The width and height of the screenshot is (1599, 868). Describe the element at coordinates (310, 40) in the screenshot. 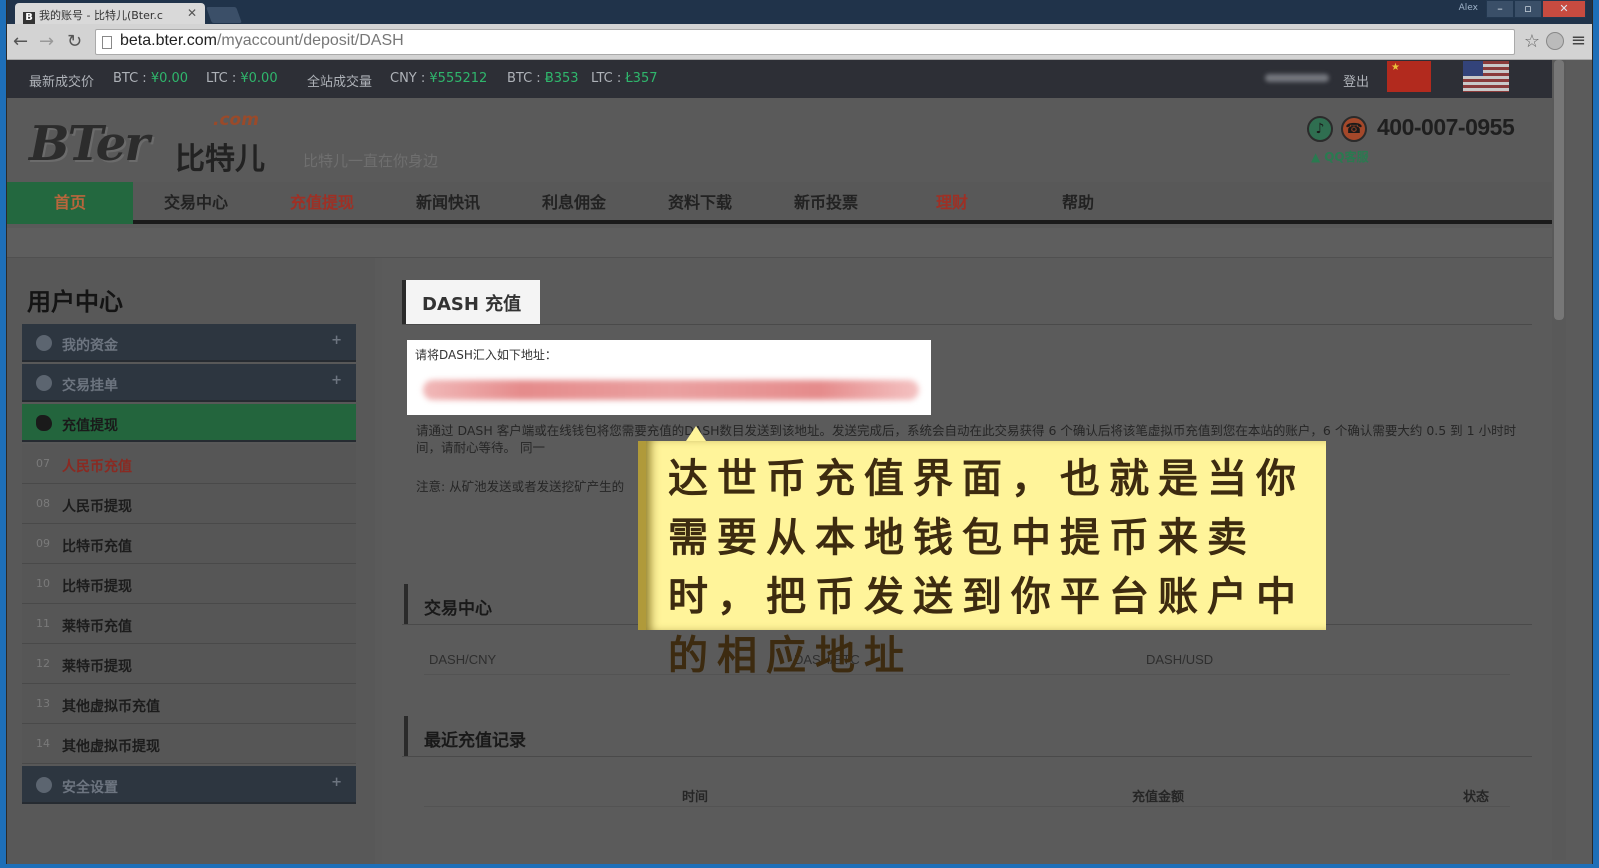

I see `url-path: /myaccount/deposit/DASH` at that location.